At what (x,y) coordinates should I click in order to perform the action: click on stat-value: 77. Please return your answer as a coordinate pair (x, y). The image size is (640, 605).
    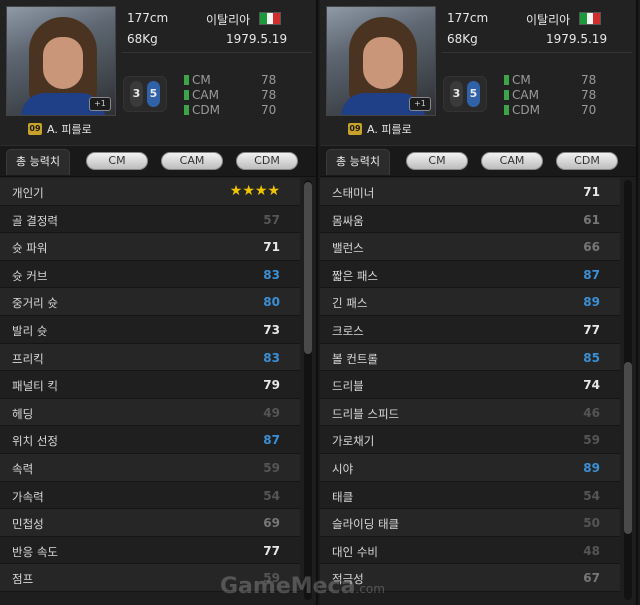
    Looking at the image, I should click on (591, 329).